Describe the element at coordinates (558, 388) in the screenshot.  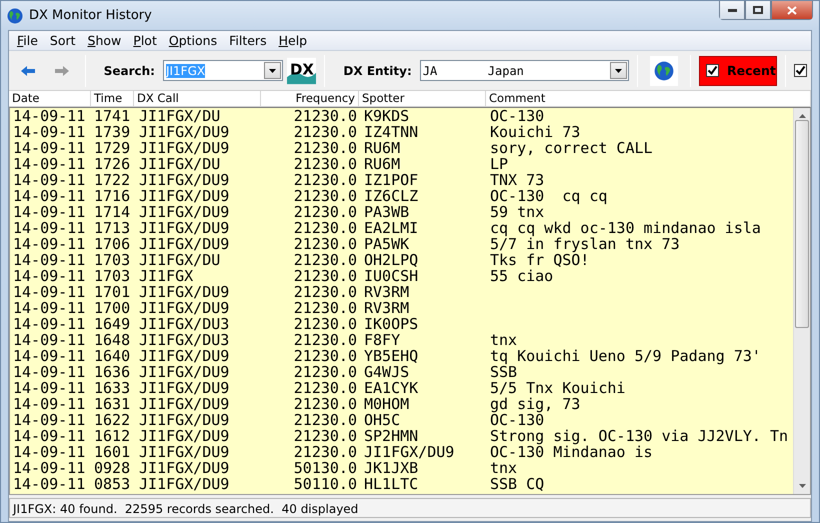
I see `table-cell: 5/5 Tnx Kouichi` at that location.